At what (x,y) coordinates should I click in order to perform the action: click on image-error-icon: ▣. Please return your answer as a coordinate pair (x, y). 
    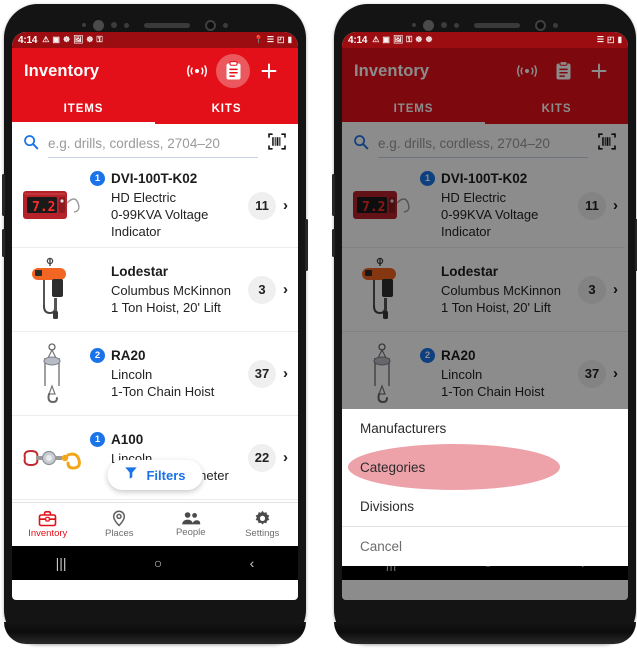
    Looking at the image, I should click on (386, 39).